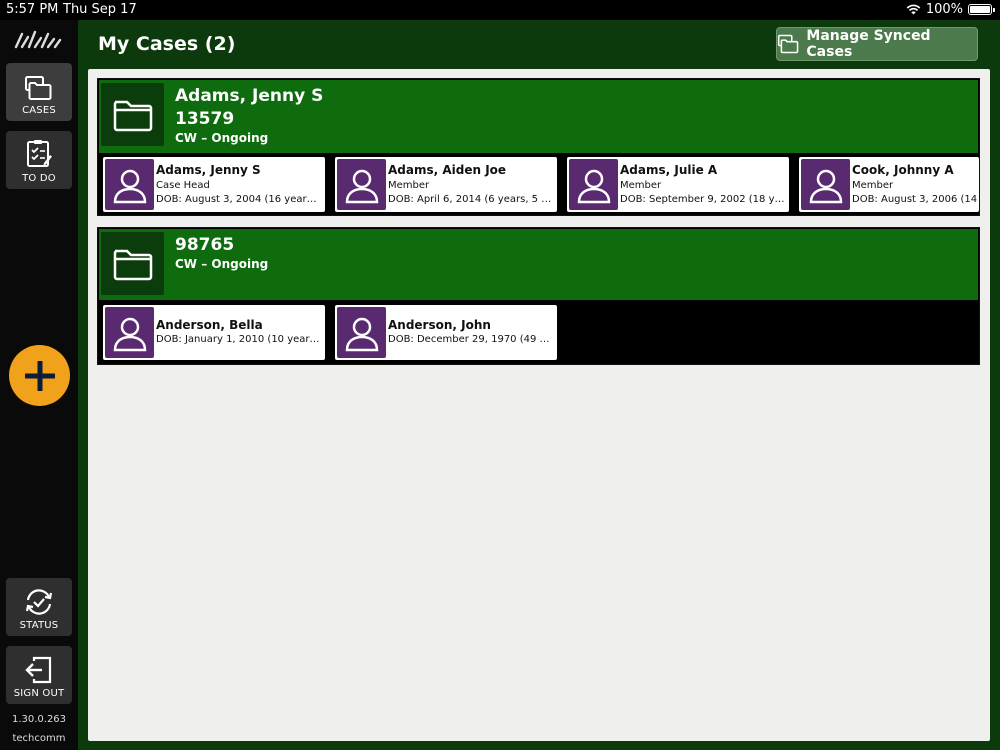  What do you see at coordinates (32, 9) in the screenshot?
I see `status-time: 5:57 PM` at bounding box center [32, 9].